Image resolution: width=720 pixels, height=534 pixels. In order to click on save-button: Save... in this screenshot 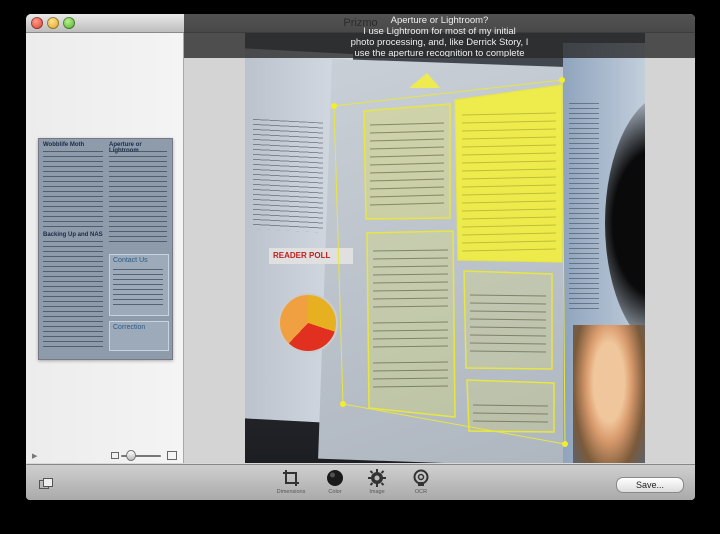, I will do `click(650, 485)`.